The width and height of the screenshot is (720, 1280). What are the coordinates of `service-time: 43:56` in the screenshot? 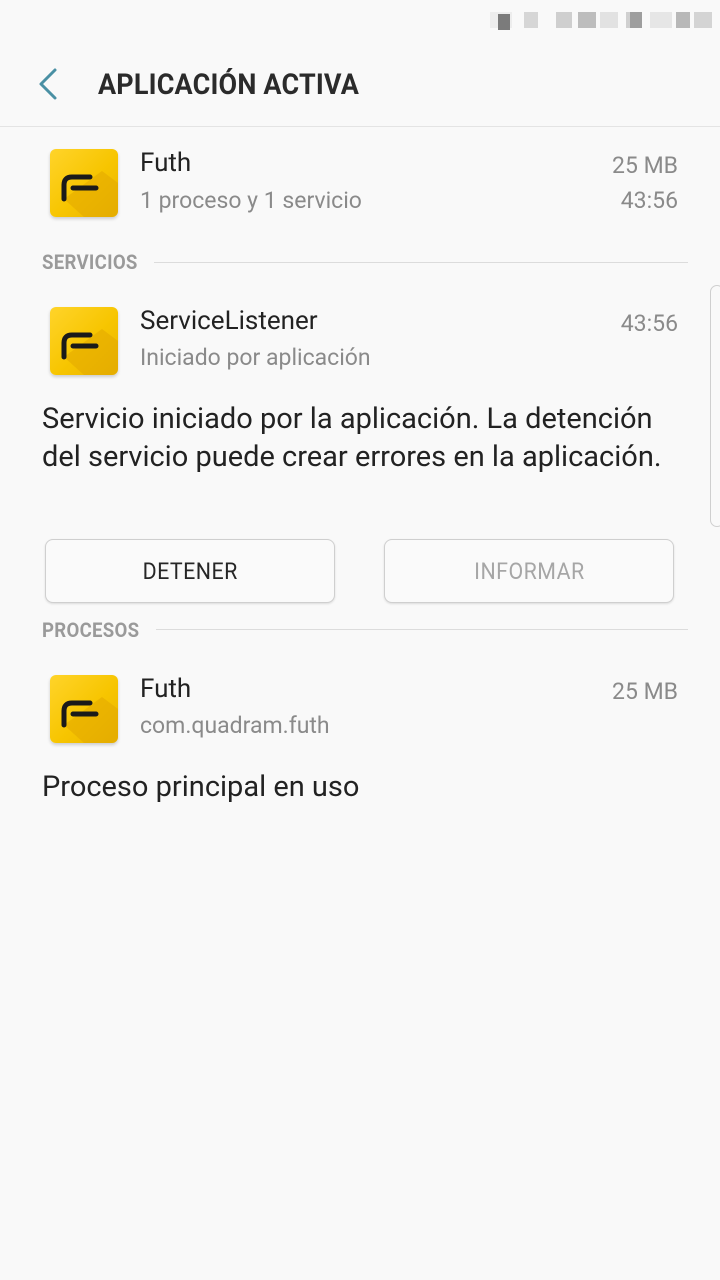 It's located at (649, 323).